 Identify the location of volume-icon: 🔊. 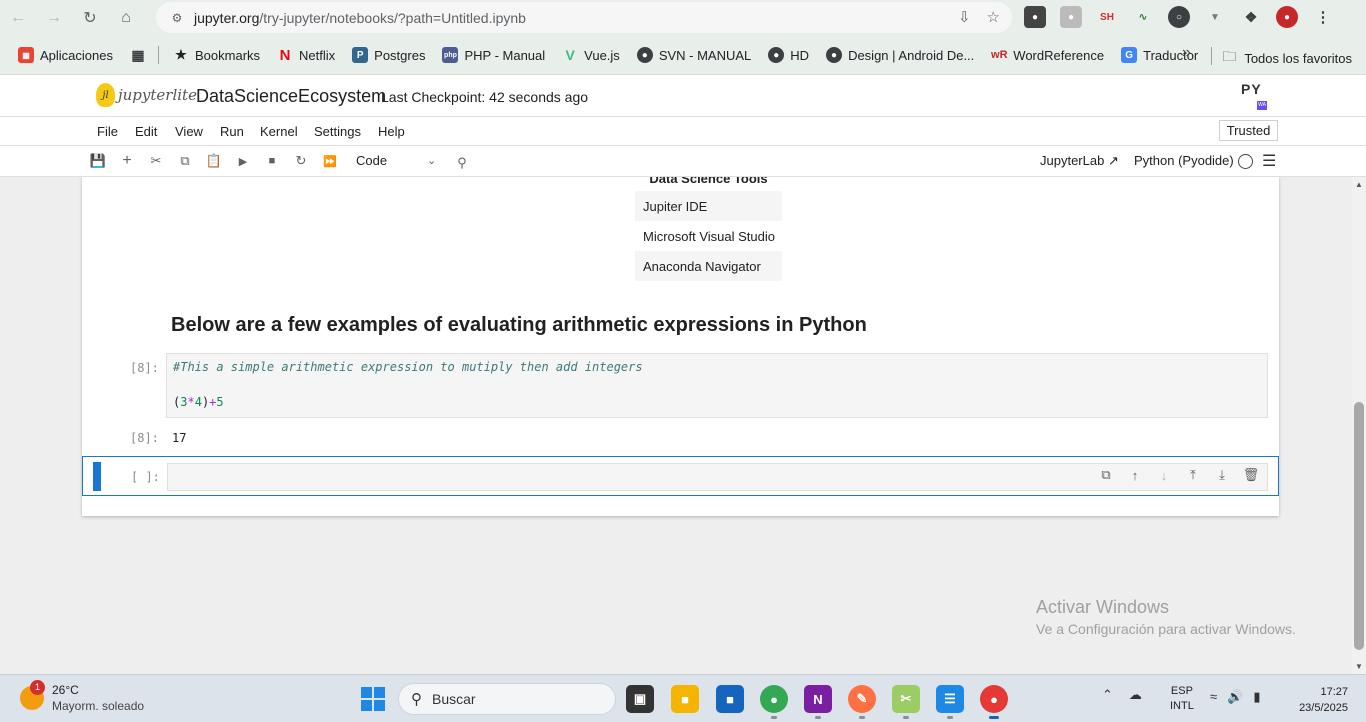
(1235, 697).